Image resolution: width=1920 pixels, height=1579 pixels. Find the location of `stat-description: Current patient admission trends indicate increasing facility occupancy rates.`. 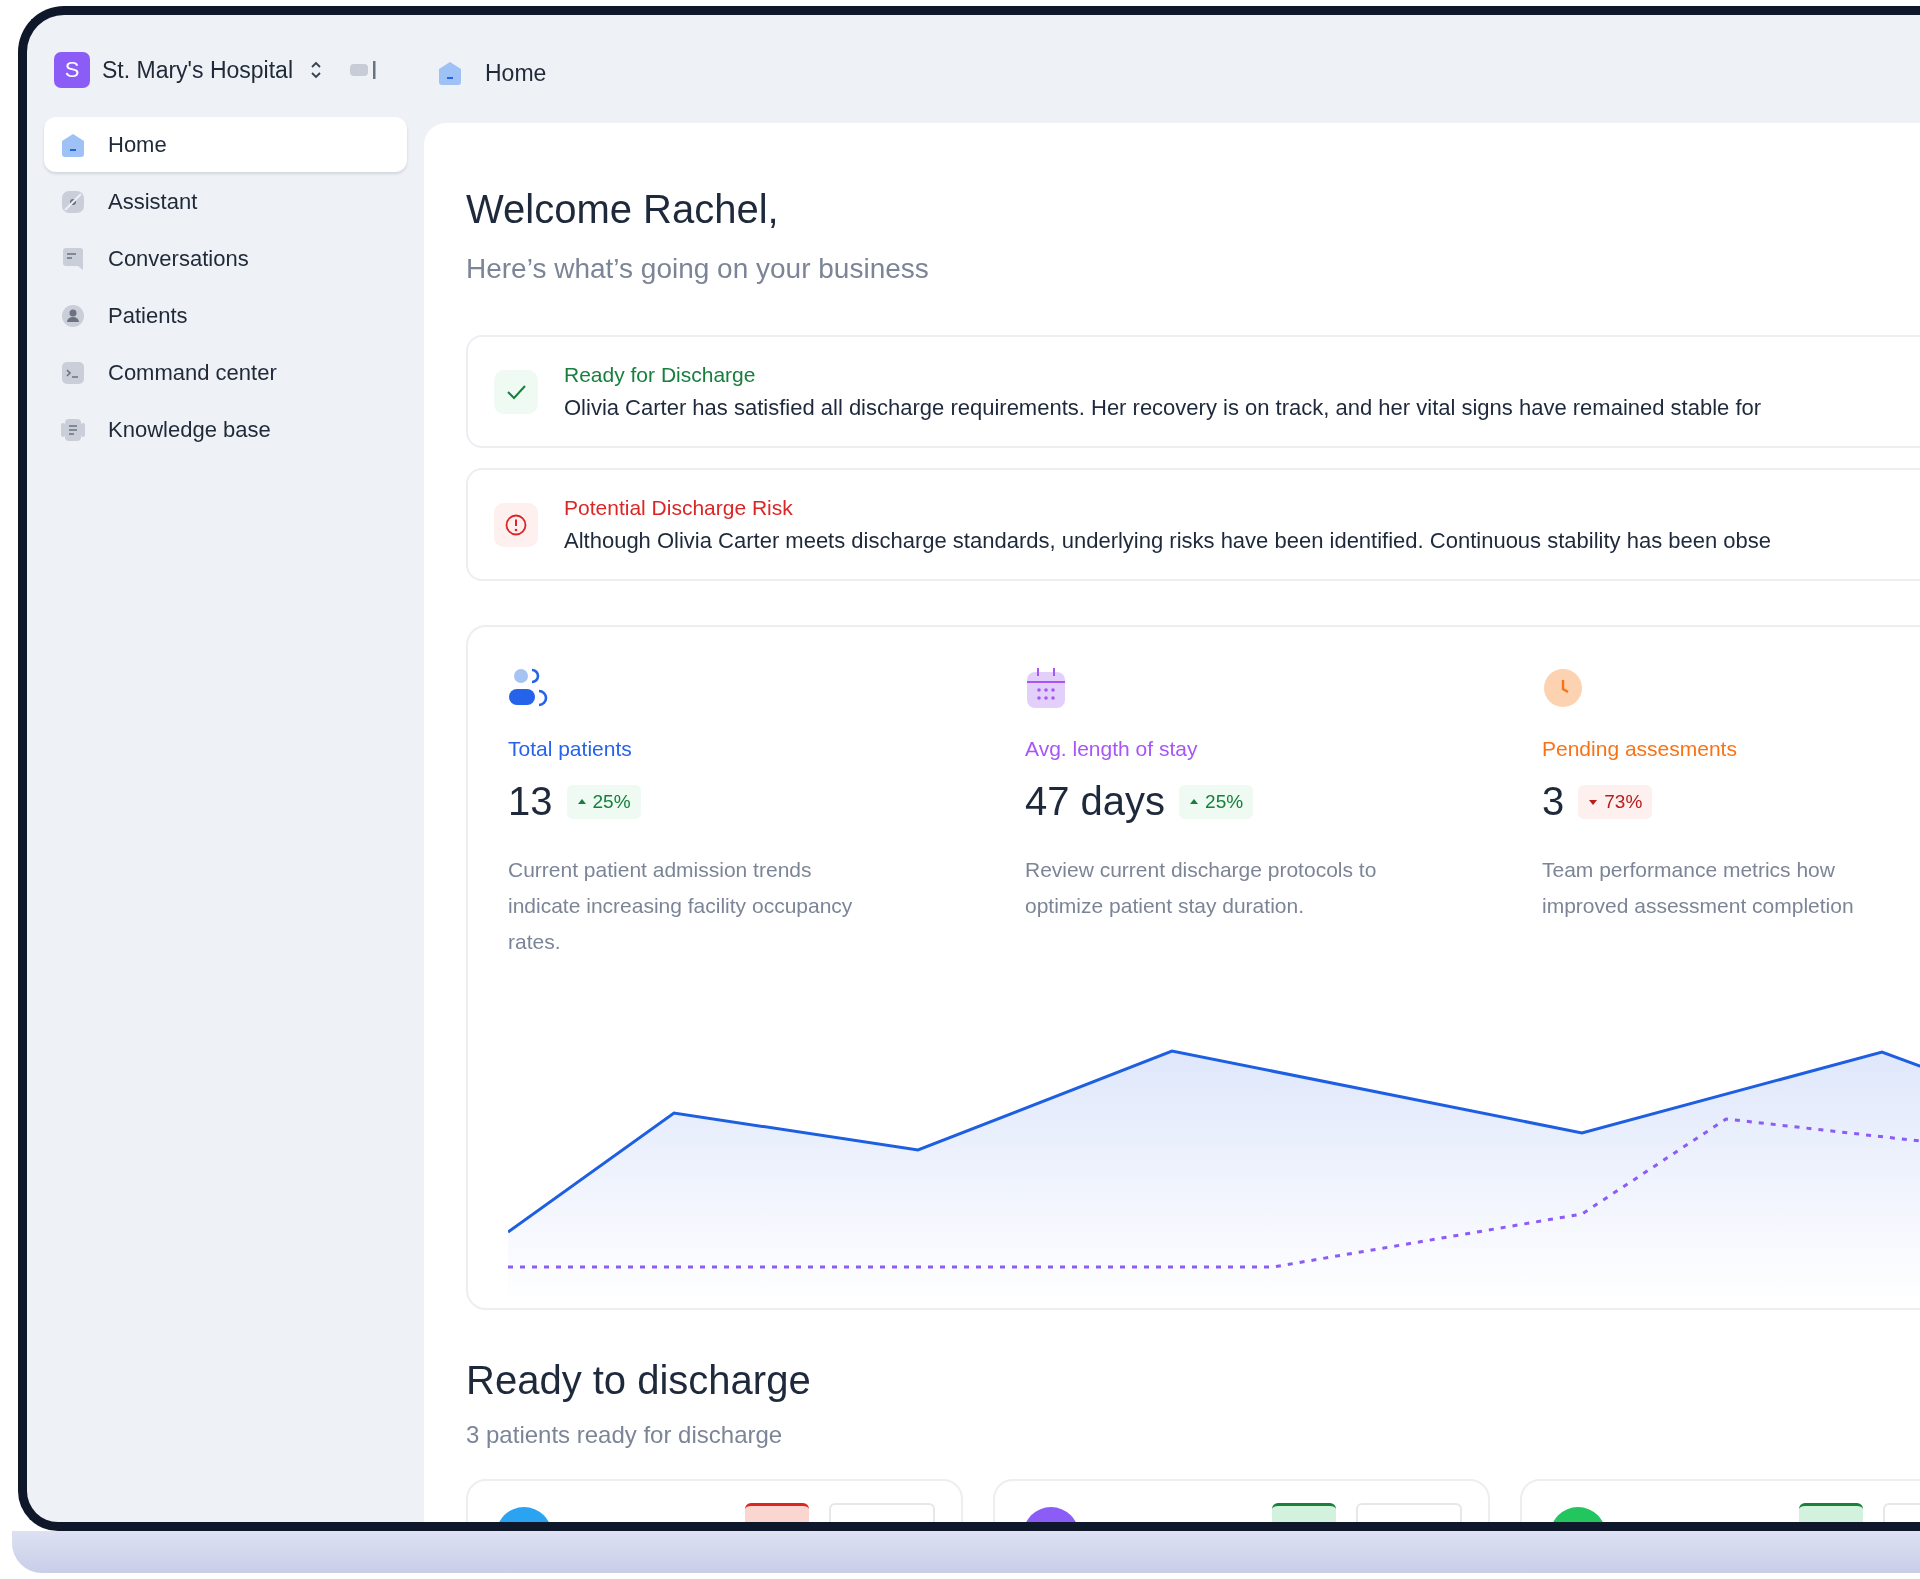

stat-description: Current patient admission trends indicate increasing facility occupancy rates. is located at coordinates (681, 906).